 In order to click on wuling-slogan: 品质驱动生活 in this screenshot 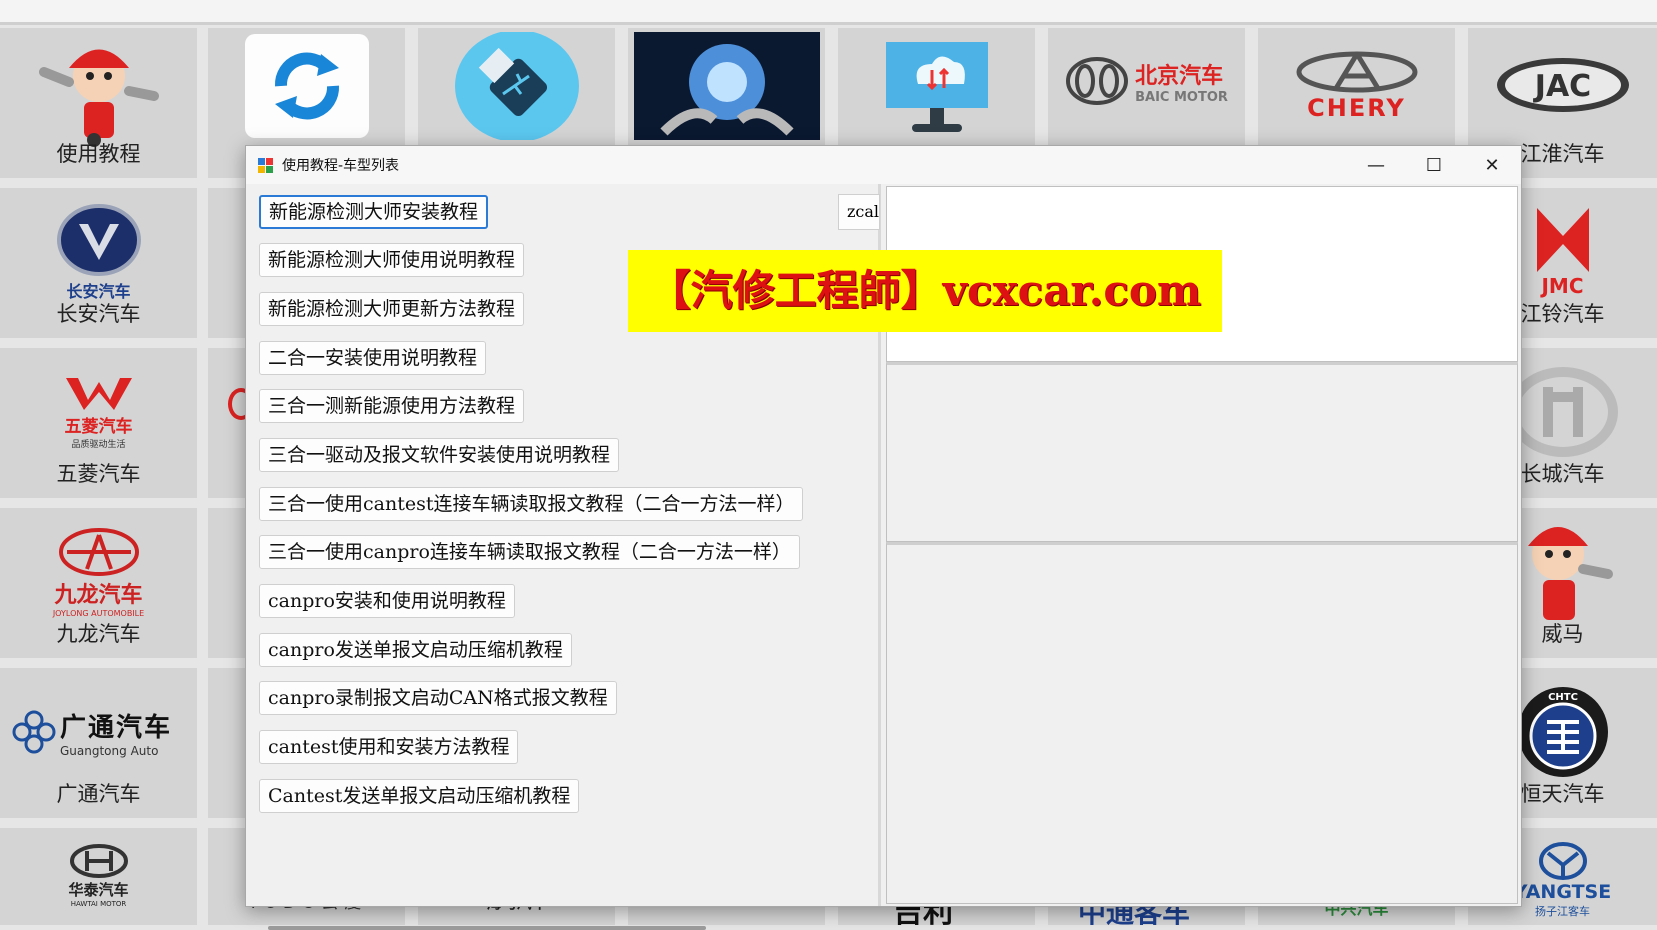, I will do `click(98, 445)`.